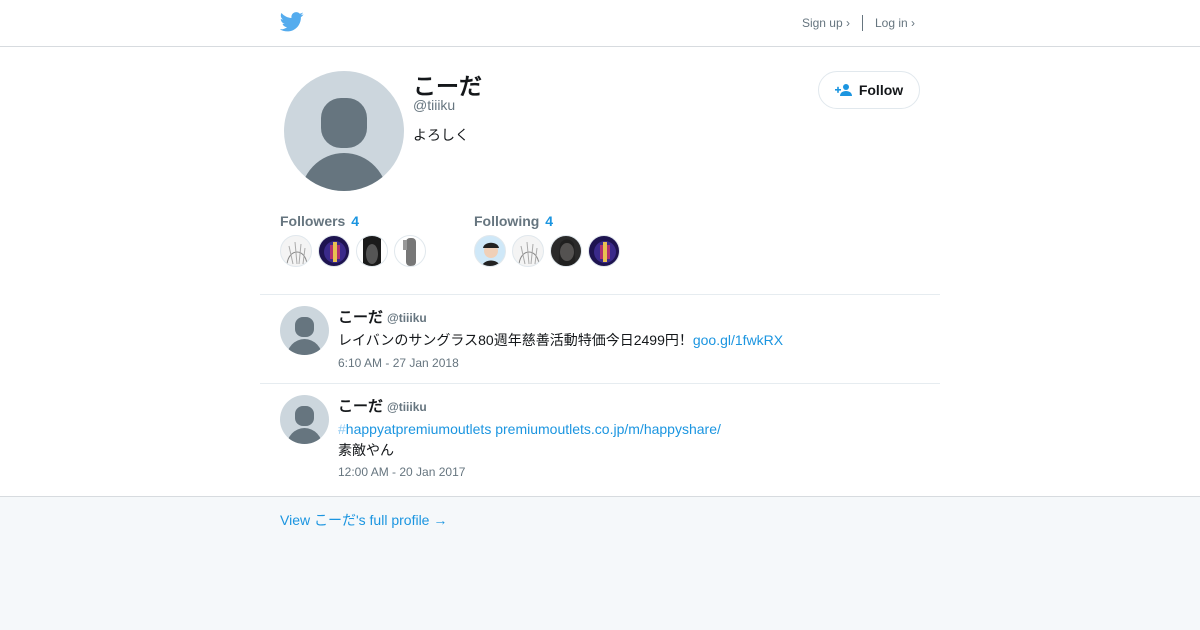  I want to click on tweet-body: 素敵やん, so click(366, 450).